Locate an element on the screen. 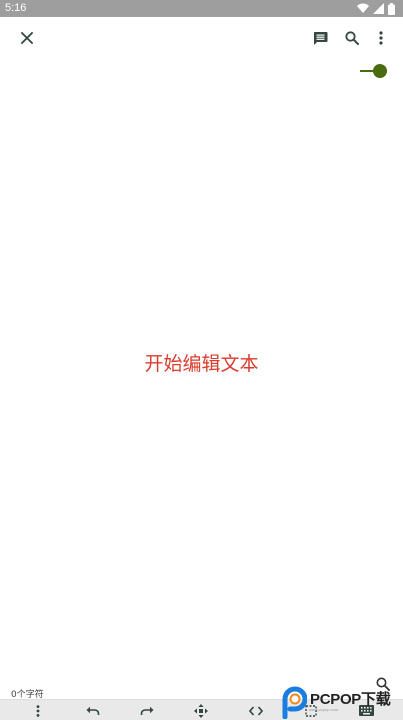  status-time: 5:16 is located at coordinates (16, 8).